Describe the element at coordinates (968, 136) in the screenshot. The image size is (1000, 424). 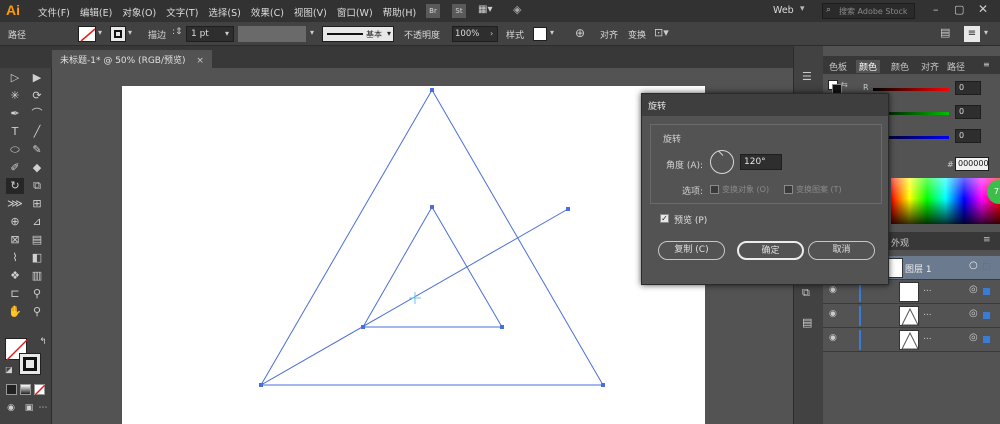
I see `b-field: 0` at that location.